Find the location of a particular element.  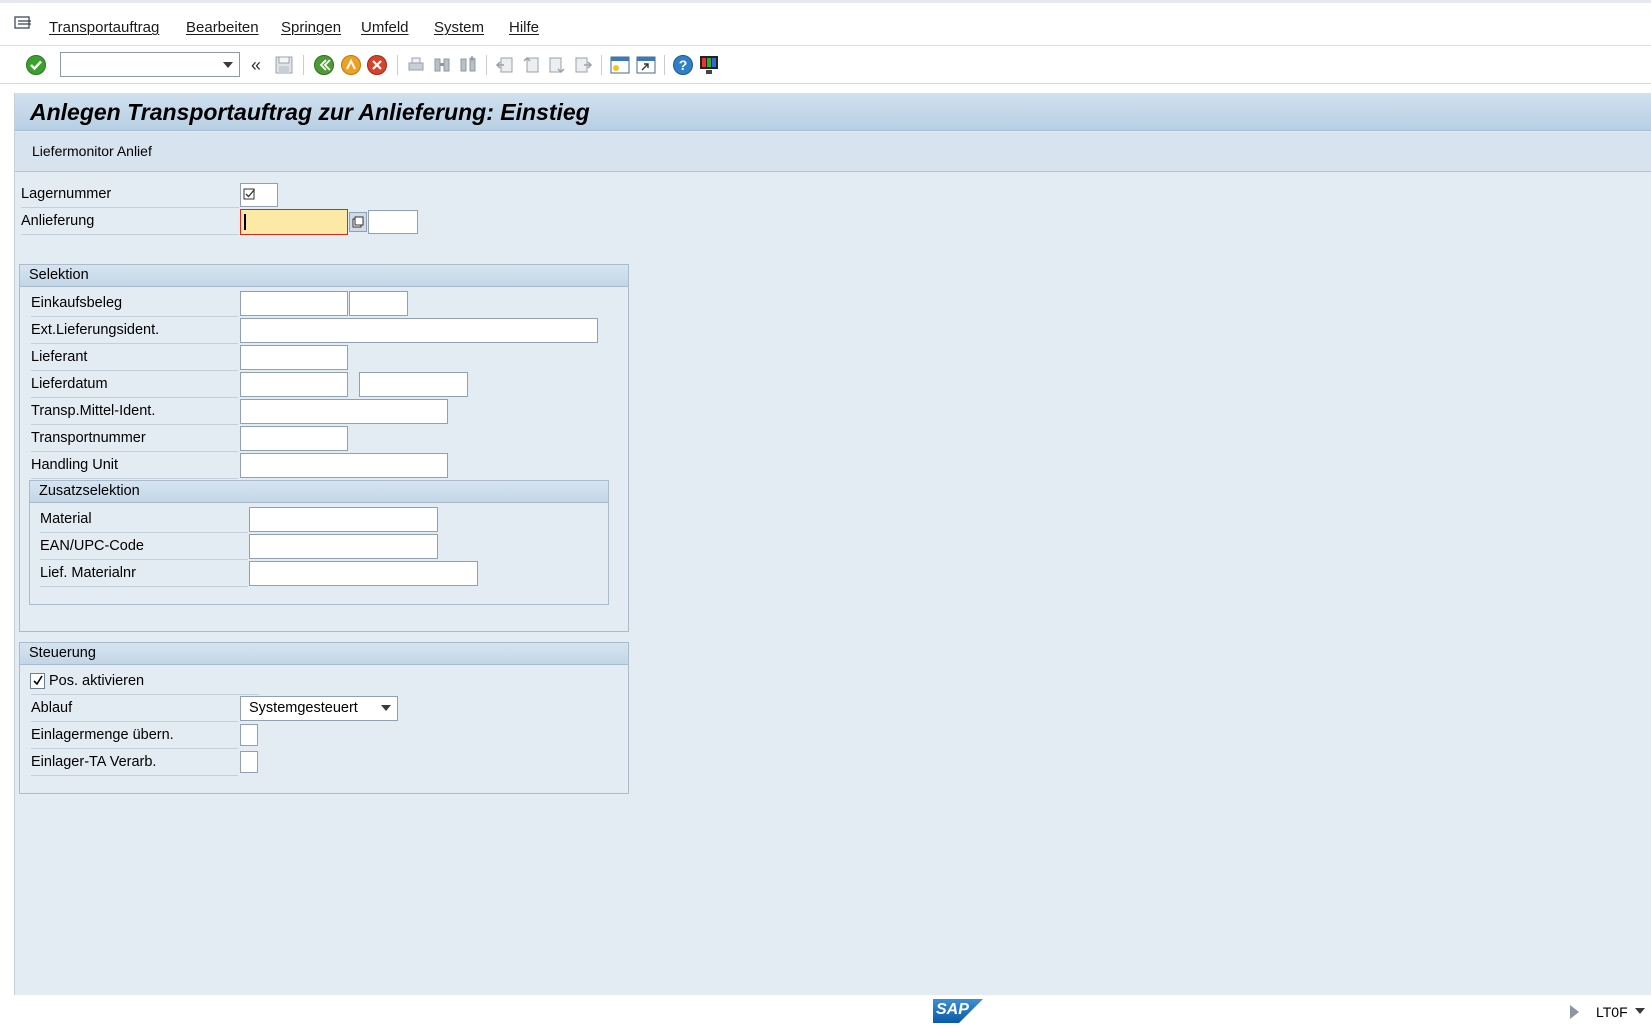

command-field is located at coordinates (150, 64).